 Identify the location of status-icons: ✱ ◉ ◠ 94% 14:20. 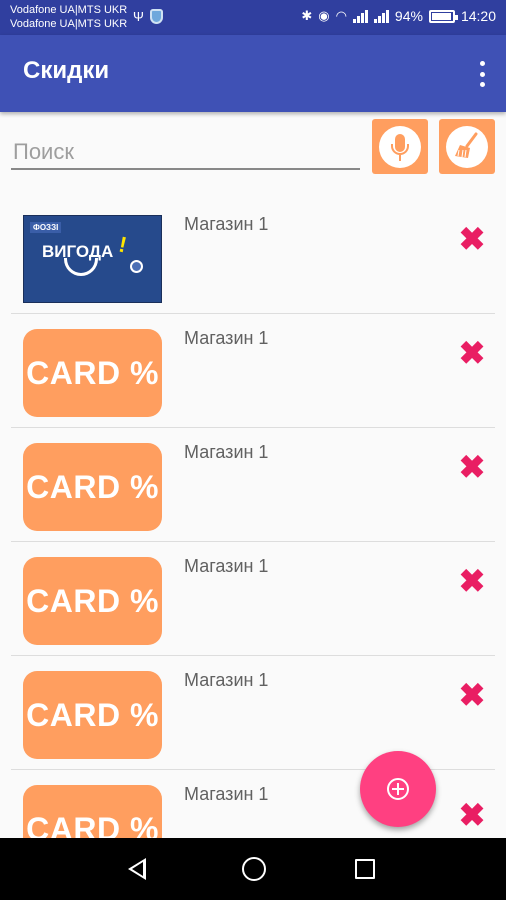
(398, 16).